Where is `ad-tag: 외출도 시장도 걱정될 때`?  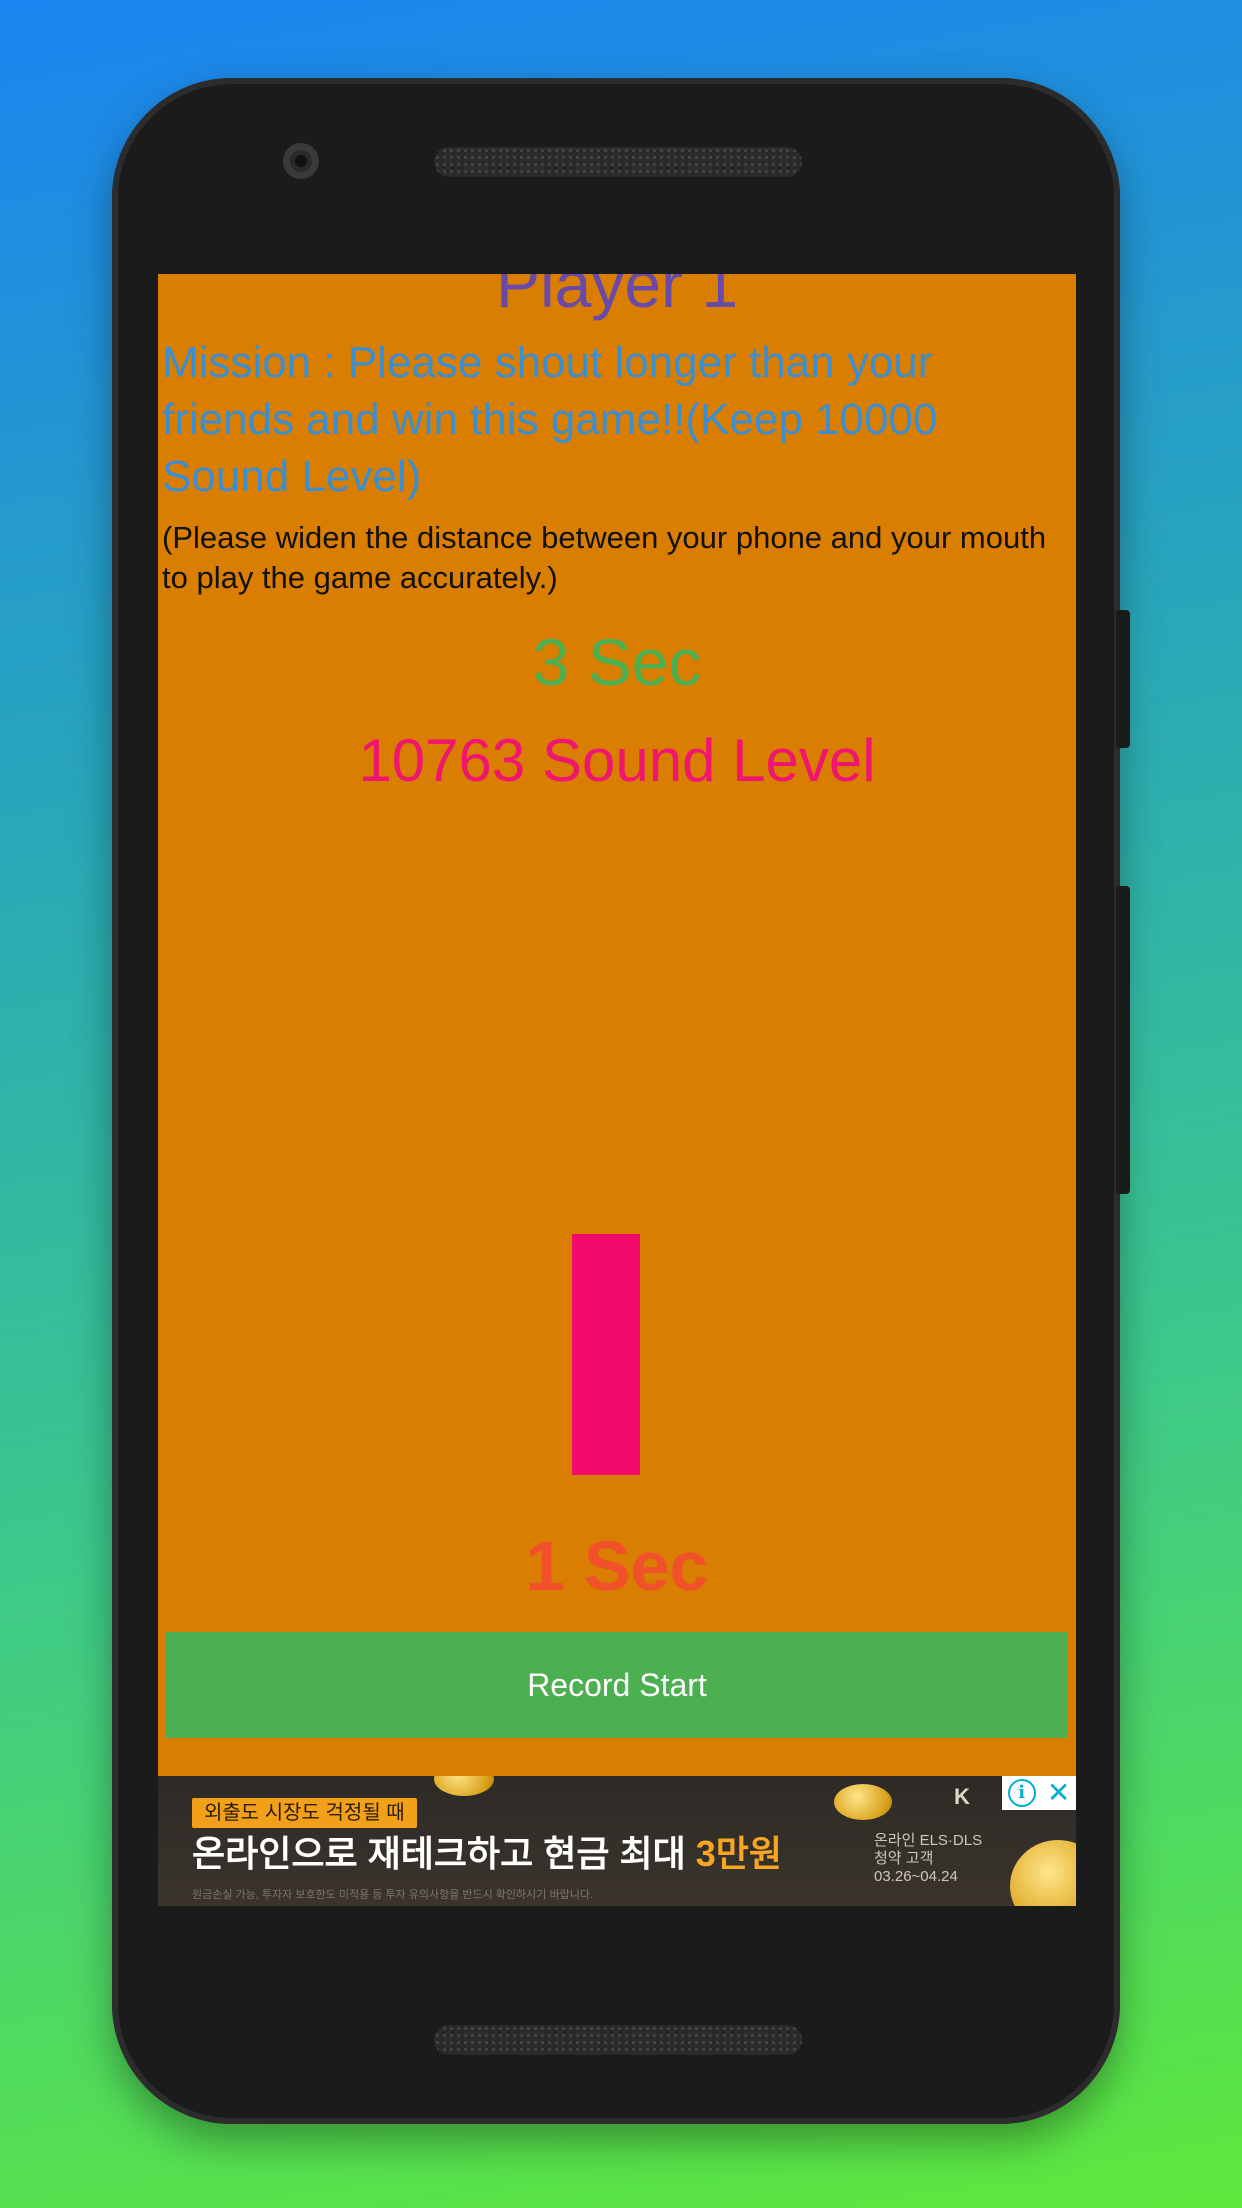
ad-tag: 외출도 시장도 걱정될 때 is located at coordinates (304, 1813).